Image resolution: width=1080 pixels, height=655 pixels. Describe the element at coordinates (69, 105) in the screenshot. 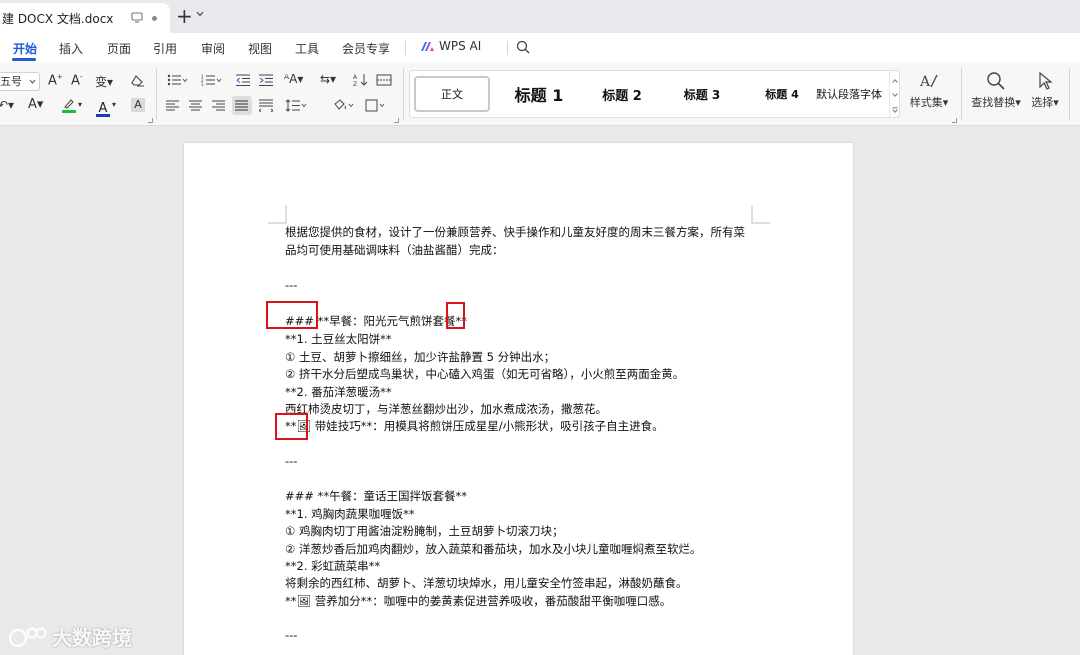

I see `highlight-color-icon` at that location.